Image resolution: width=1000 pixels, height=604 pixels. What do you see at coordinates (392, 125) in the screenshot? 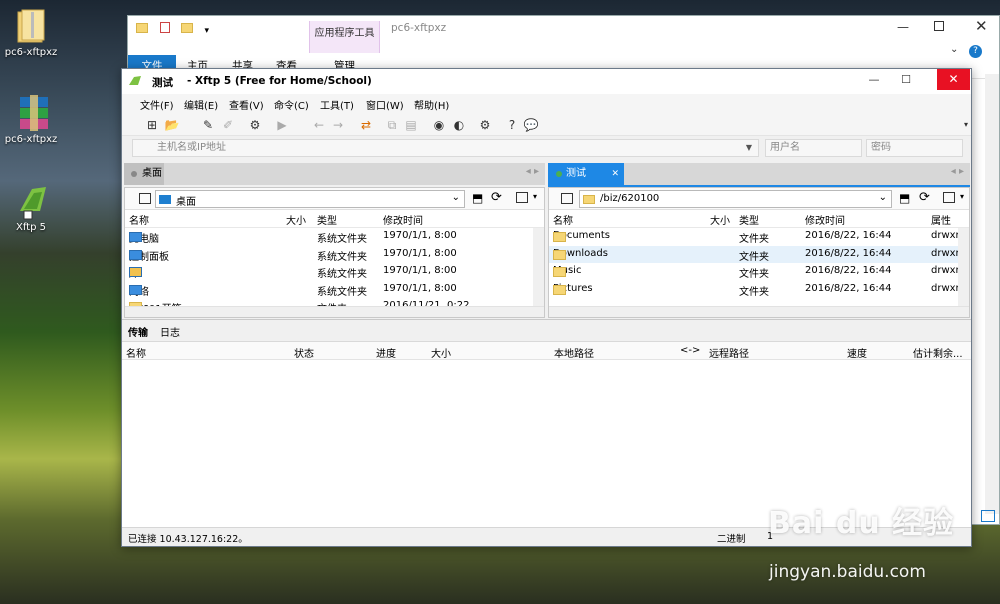
I see `copy-icon: ⧉` at bounding box center [392, 125].